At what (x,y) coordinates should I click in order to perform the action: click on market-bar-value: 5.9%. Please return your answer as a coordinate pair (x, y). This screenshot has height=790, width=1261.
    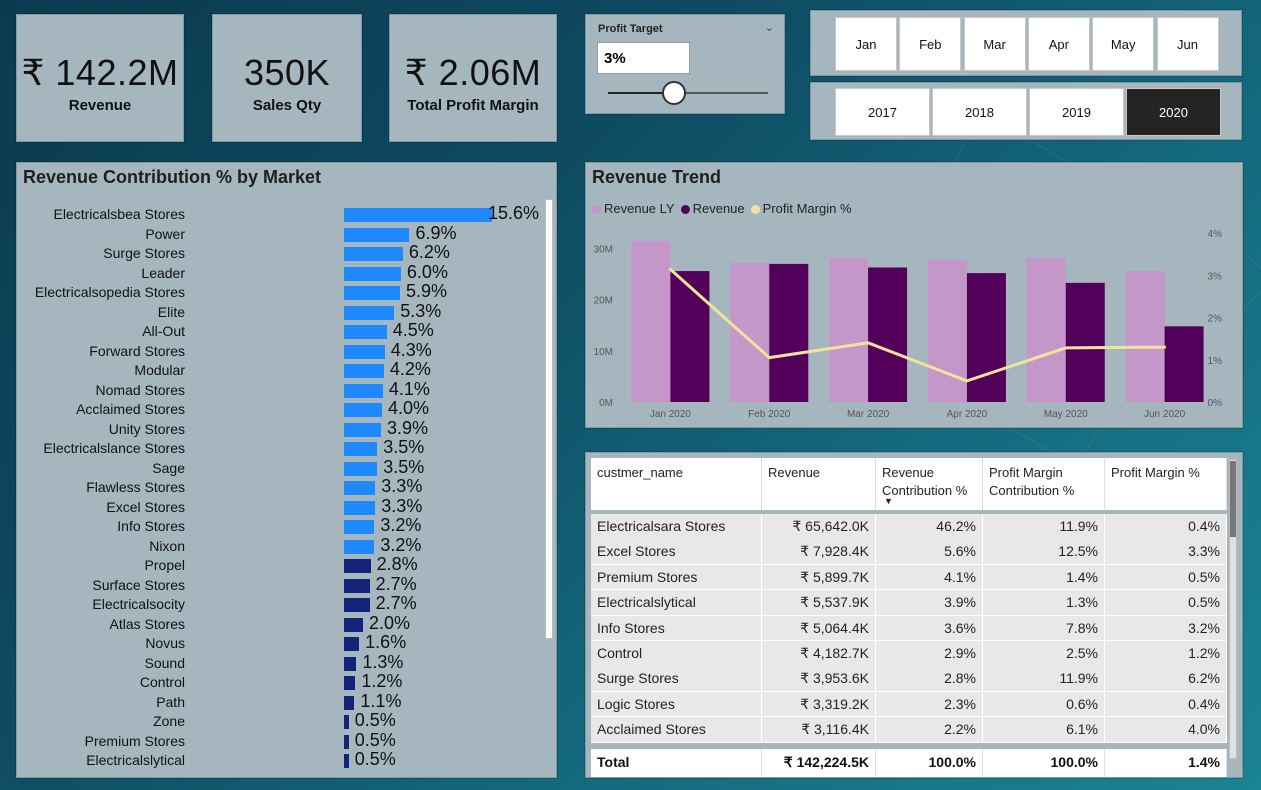
    Looking at the image, I should click on (426, 291).